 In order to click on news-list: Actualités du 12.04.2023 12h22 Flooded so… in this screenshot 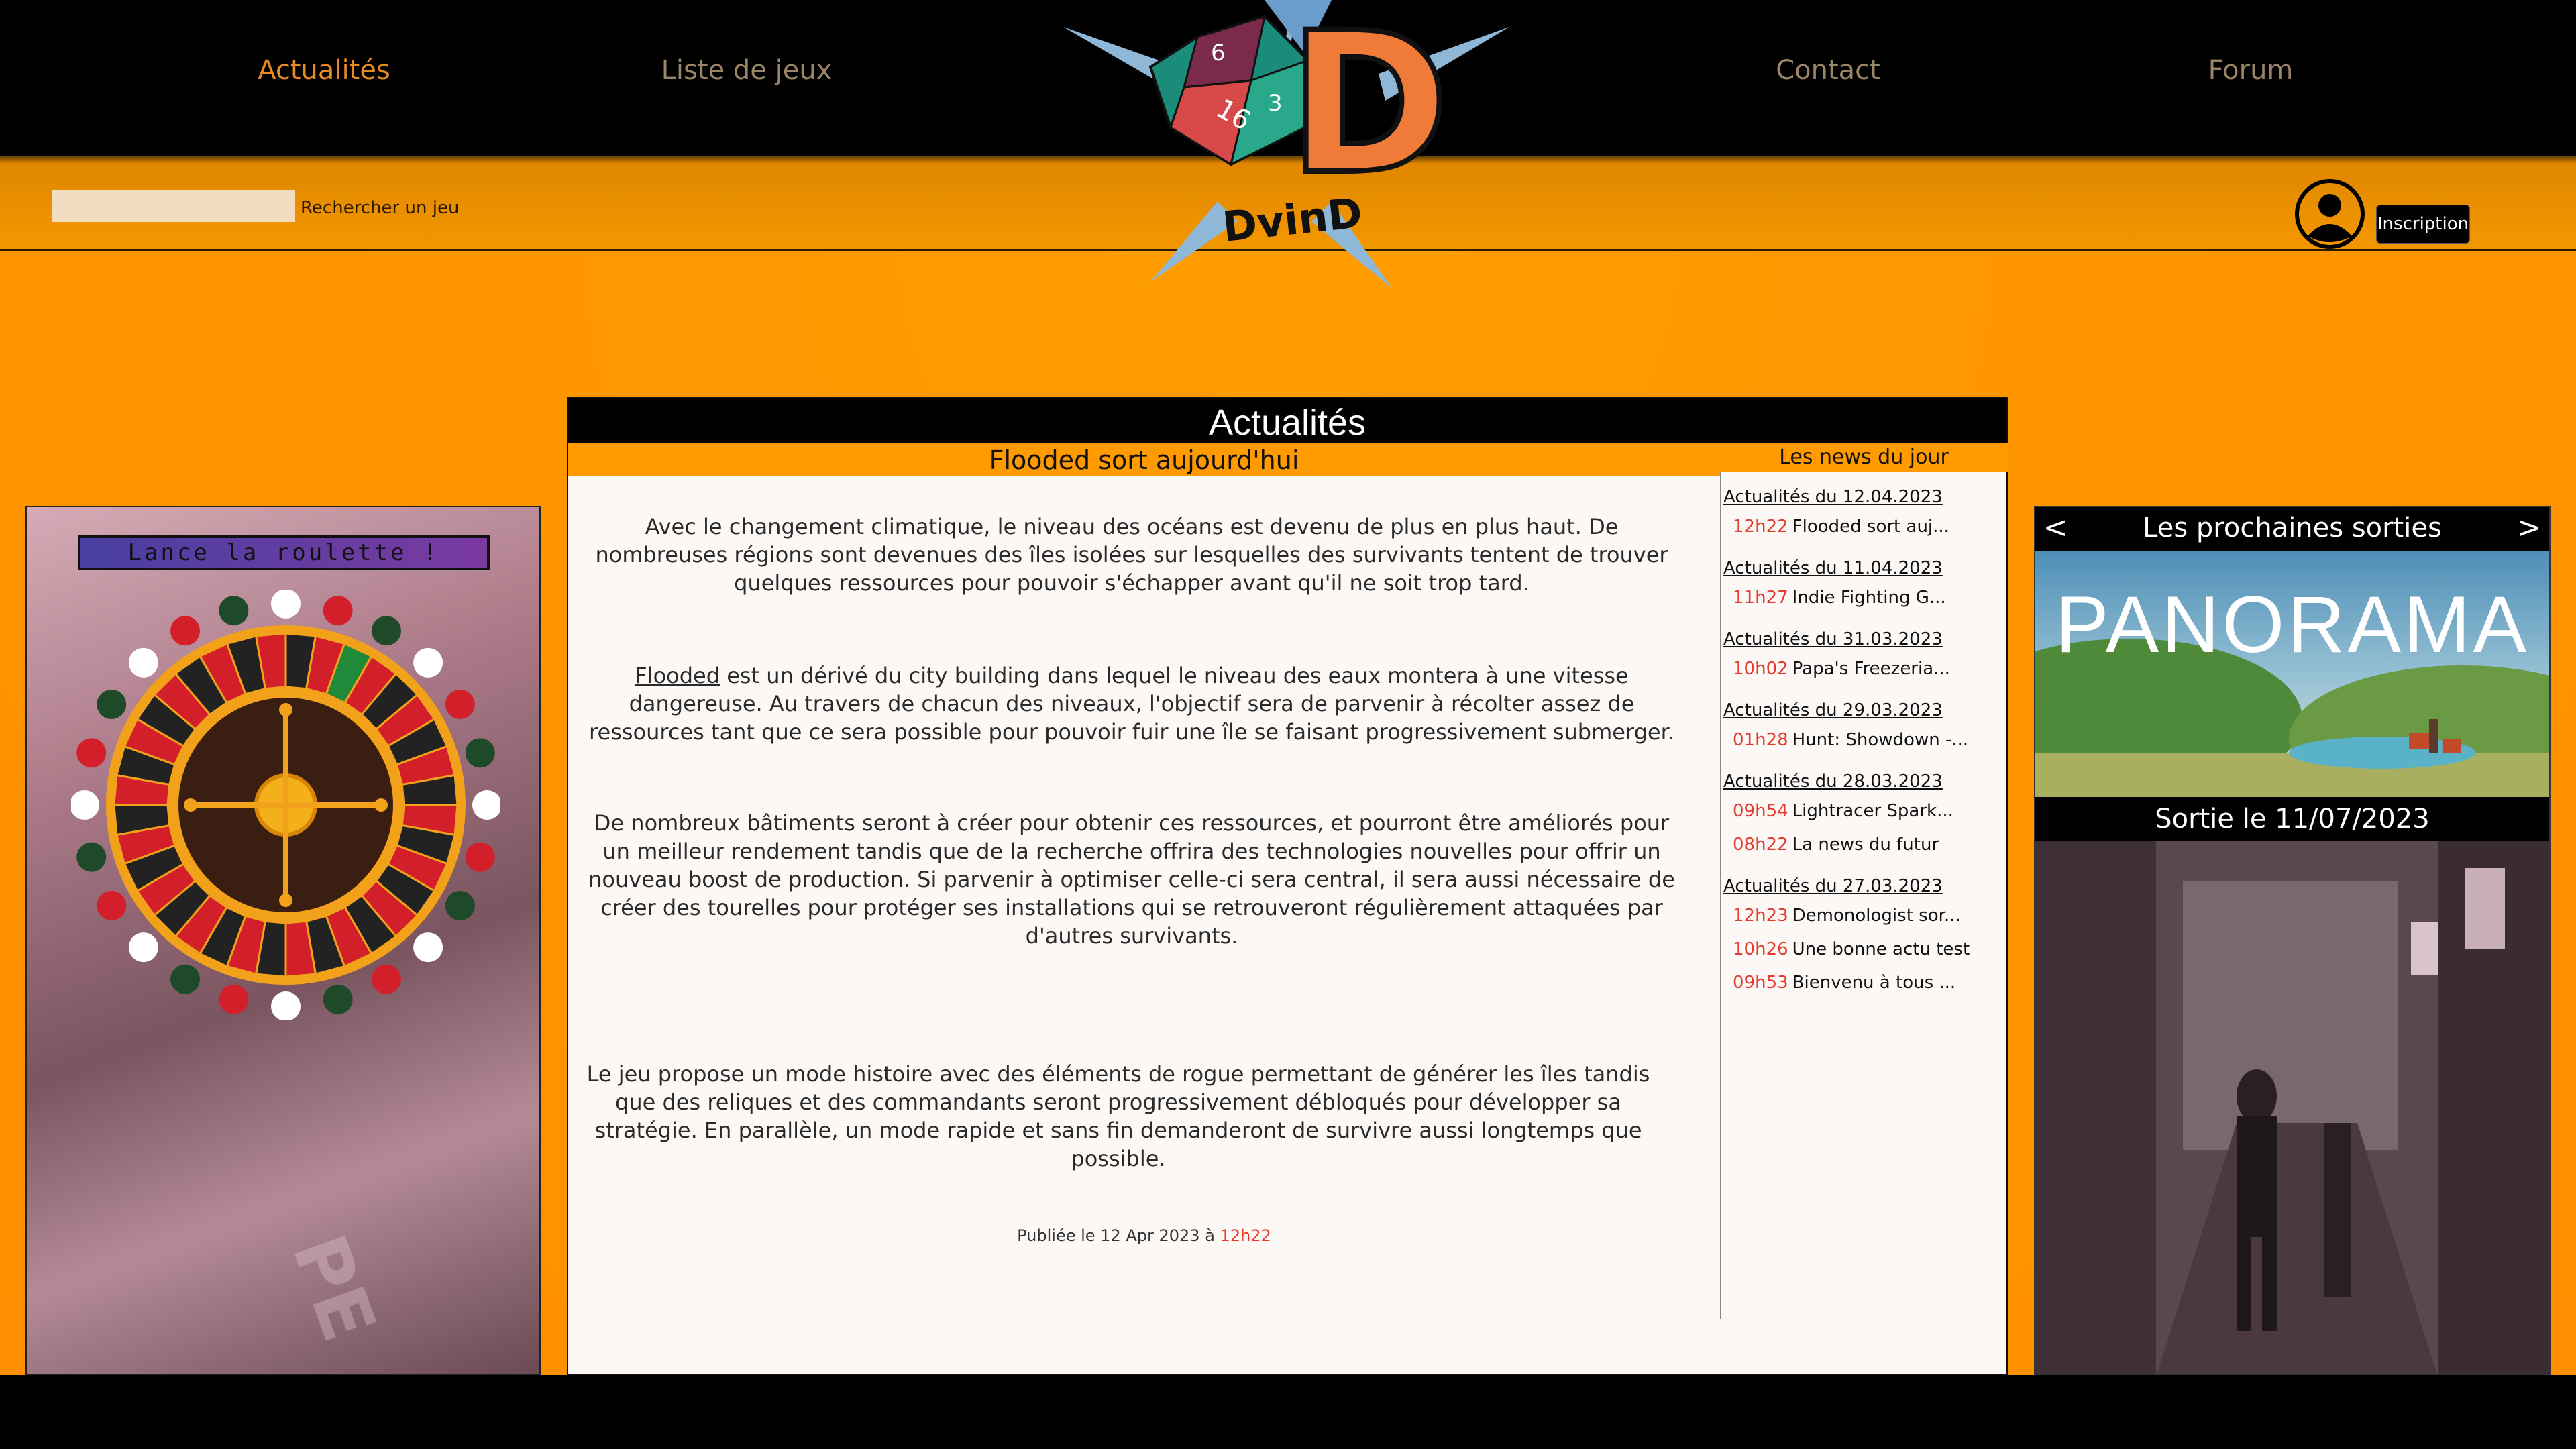, I will do `click(1864, 736)`.